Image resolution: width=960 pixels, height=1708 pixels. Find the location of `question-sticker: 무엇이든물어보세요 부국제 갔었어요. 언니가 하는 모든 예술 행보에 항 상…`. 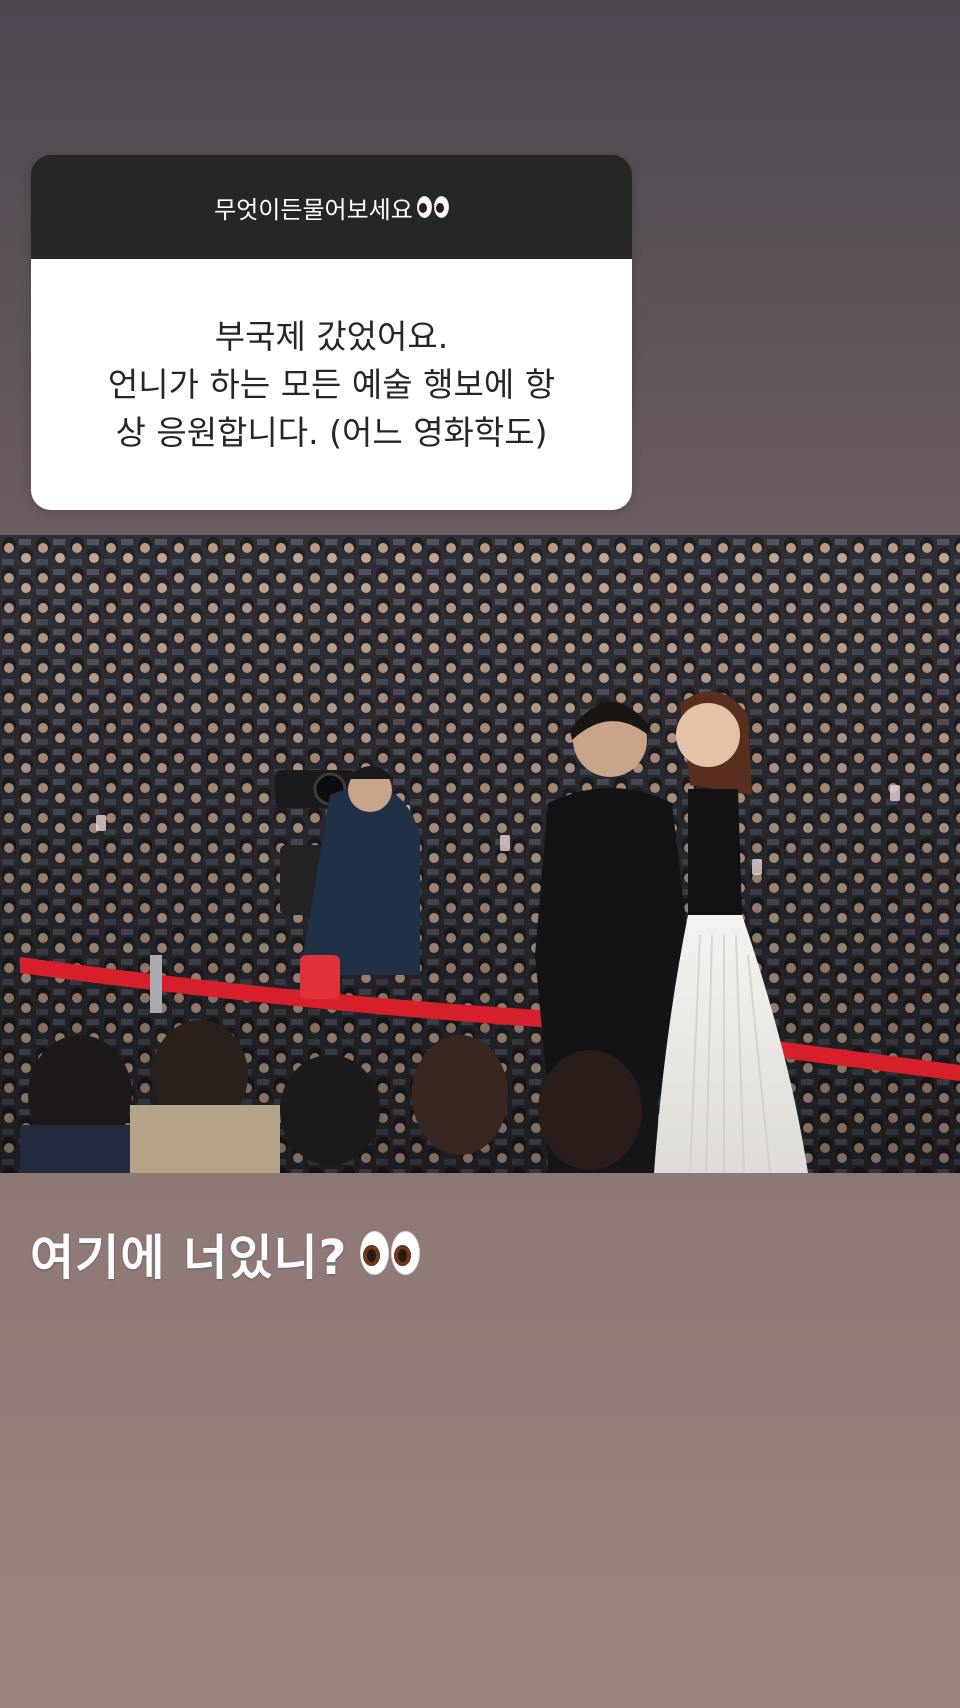

question-sticker: 무엇이든물어보세요 부국제 갔었어요. 언니가 하는 모든 예술 행보에 항 상… is located at coordinates (331, 332).